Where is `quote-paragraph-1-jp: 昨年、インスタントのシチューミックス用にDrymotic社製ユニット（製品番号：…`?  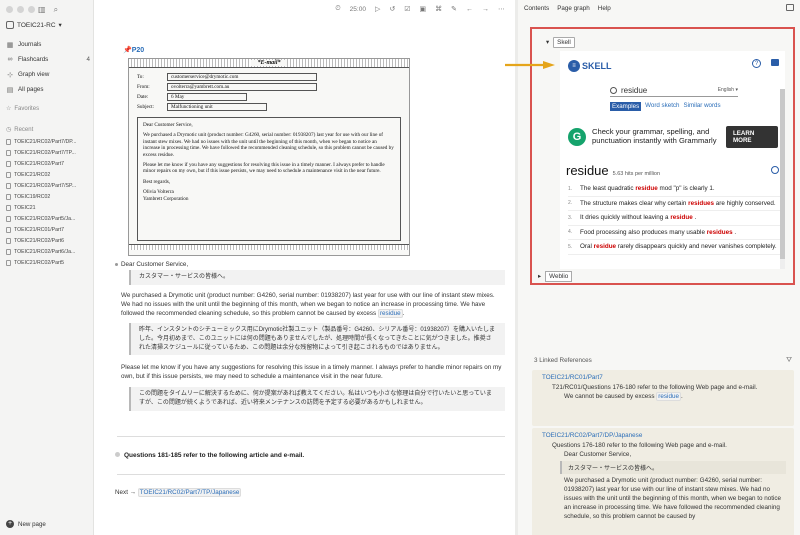 quote-paragraph-1-jp: 昨年、インスタントのシチューミックス用にDrymotic社製ユニット（製品番号：… is located at coordinates (317, 339).